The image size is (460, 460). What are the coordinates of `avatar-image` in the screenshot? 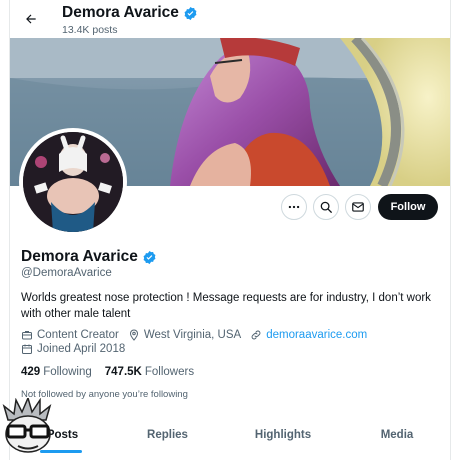 It's located at (73, 182).